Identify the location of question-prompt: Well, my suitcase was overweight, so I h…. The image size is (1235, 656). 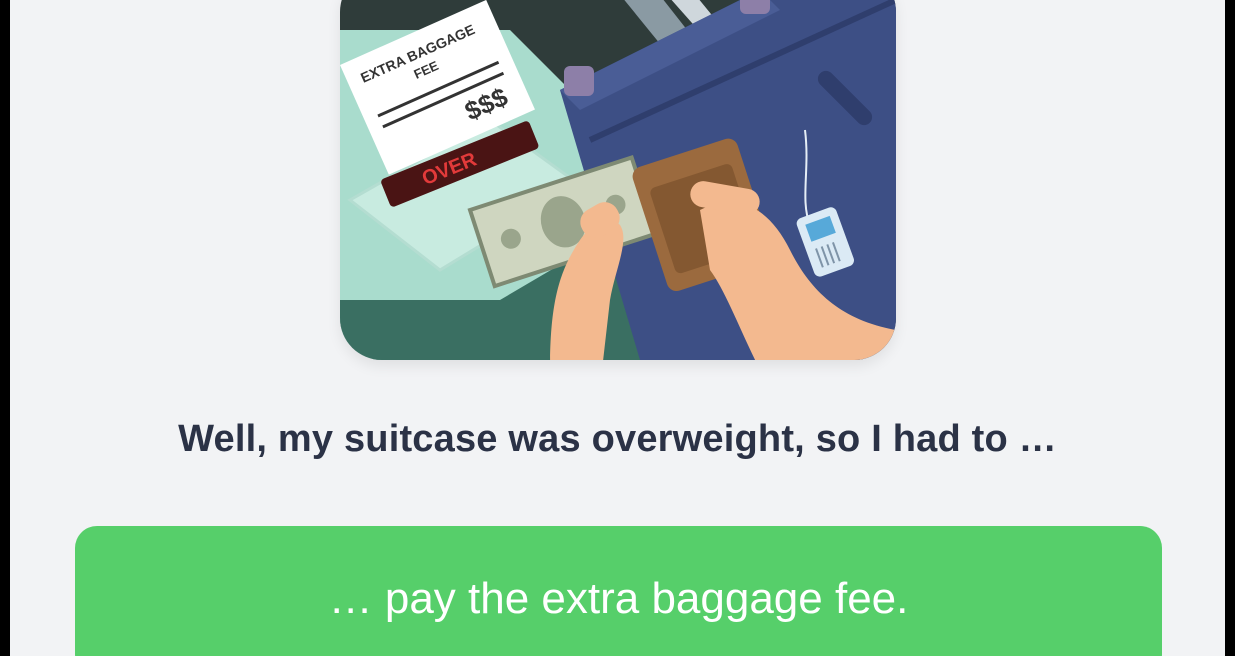
(617, 439).